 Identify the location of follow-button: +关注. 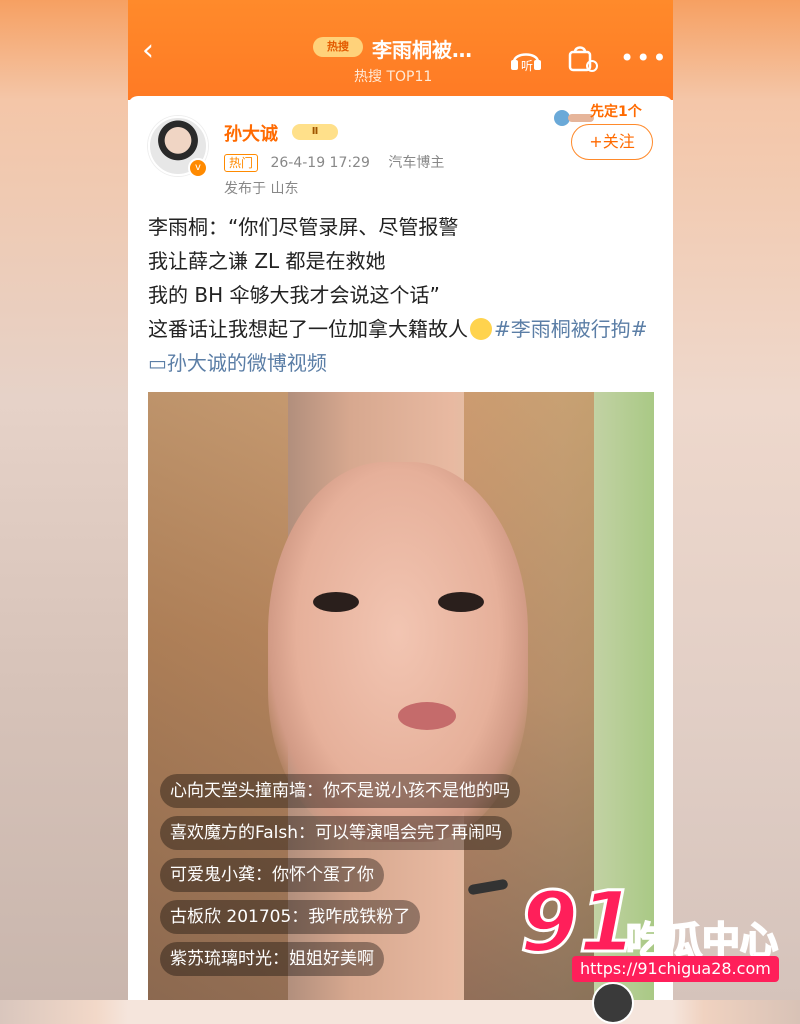
(612, 142).